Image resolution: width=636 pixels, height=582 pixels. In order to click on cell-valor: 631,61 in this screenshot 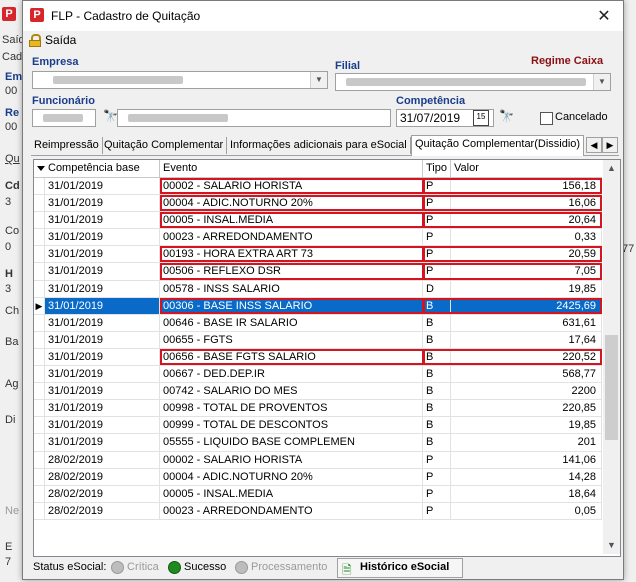, I will do `click(526, 322)`.